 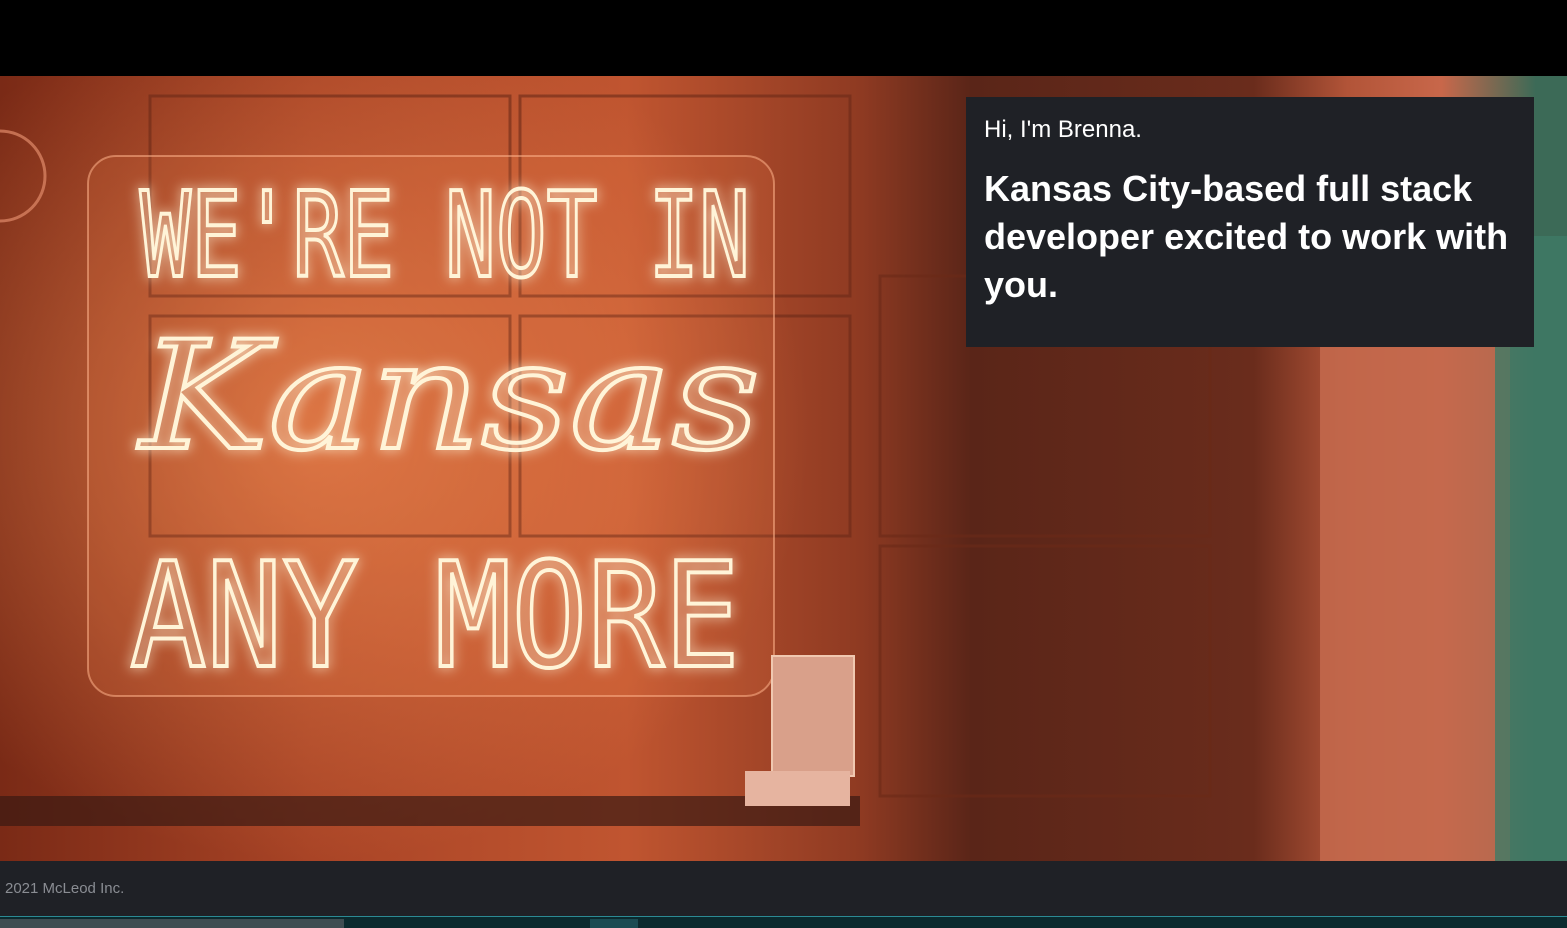 What do you see at coordinates (783, 922) in the screenshot?
I see `bottom-strip` at bounding box center [783, 922].